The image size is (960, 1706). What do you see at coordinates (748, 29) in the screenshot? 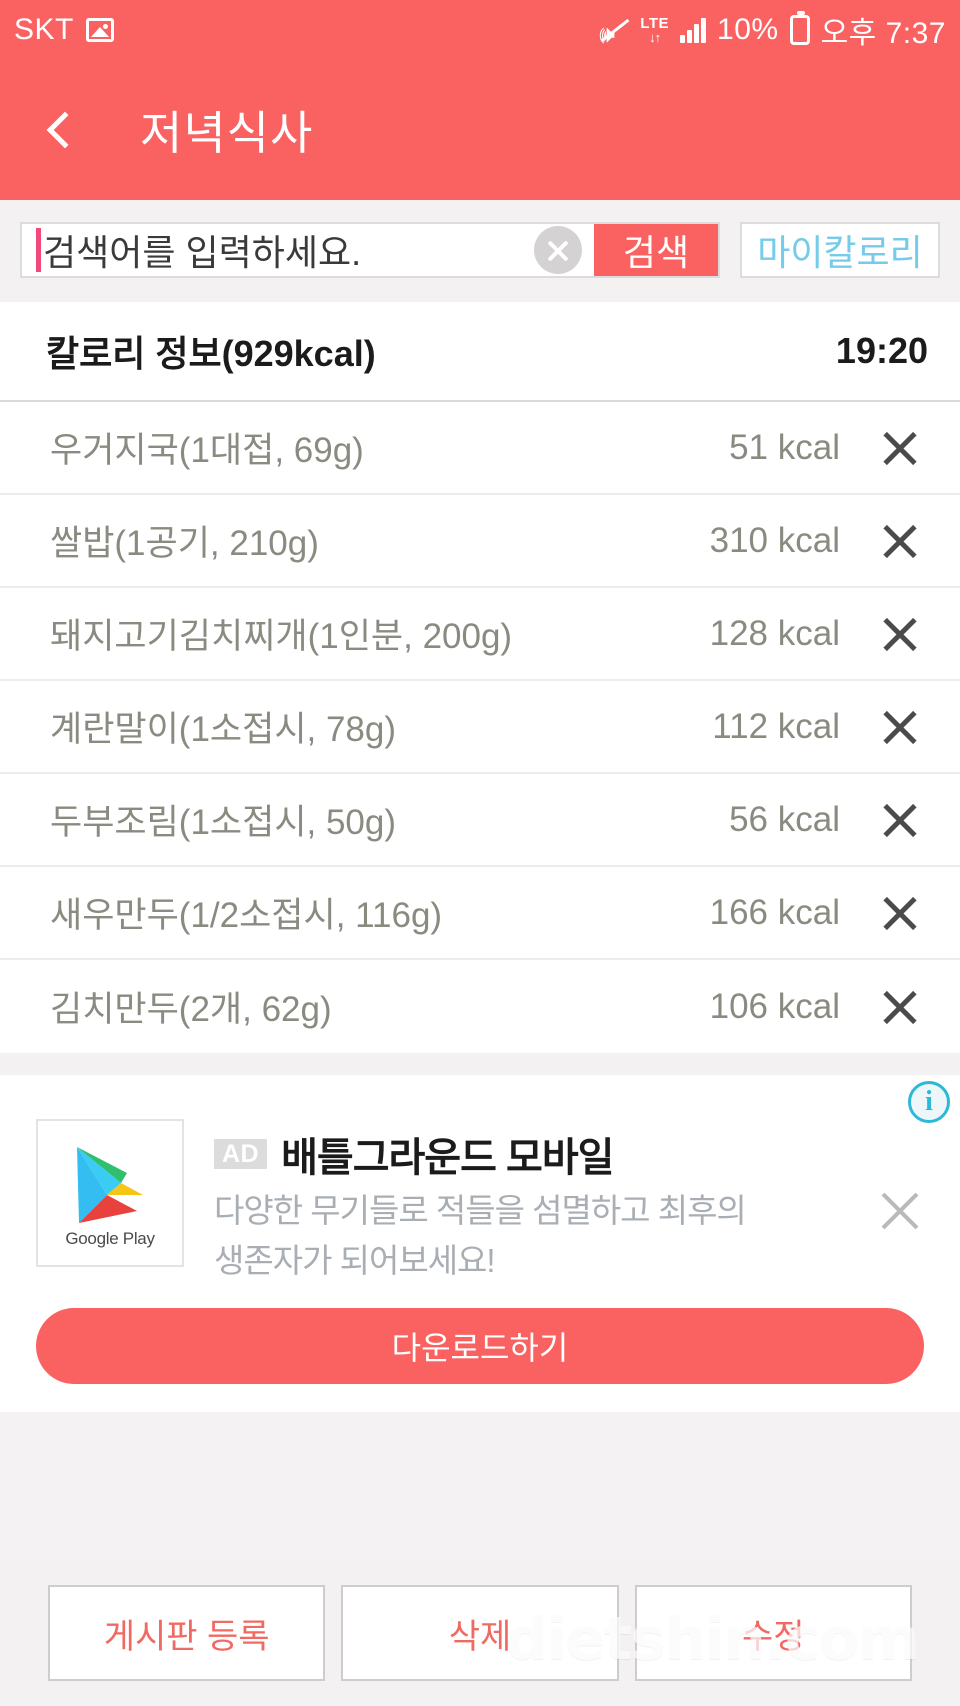
I see `battery-percent-label: 10%` at bounding box center [748, 29].